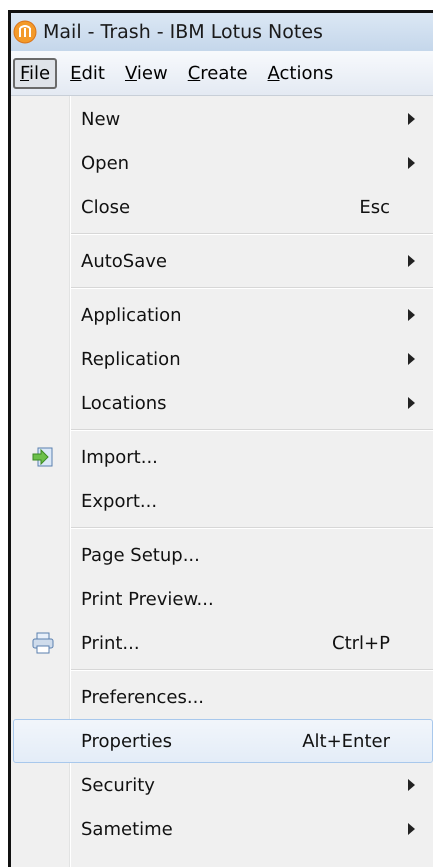  I want to click on menu-bar-item: Edit, so click(87, 73).